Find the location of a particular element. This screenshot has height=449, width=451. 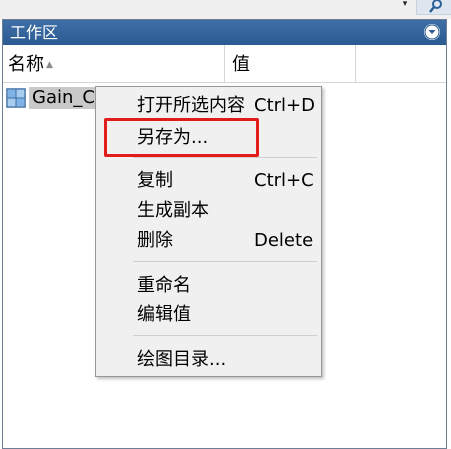

menu-item-label: 打开所选内容 is located at coordinates (191, 105).